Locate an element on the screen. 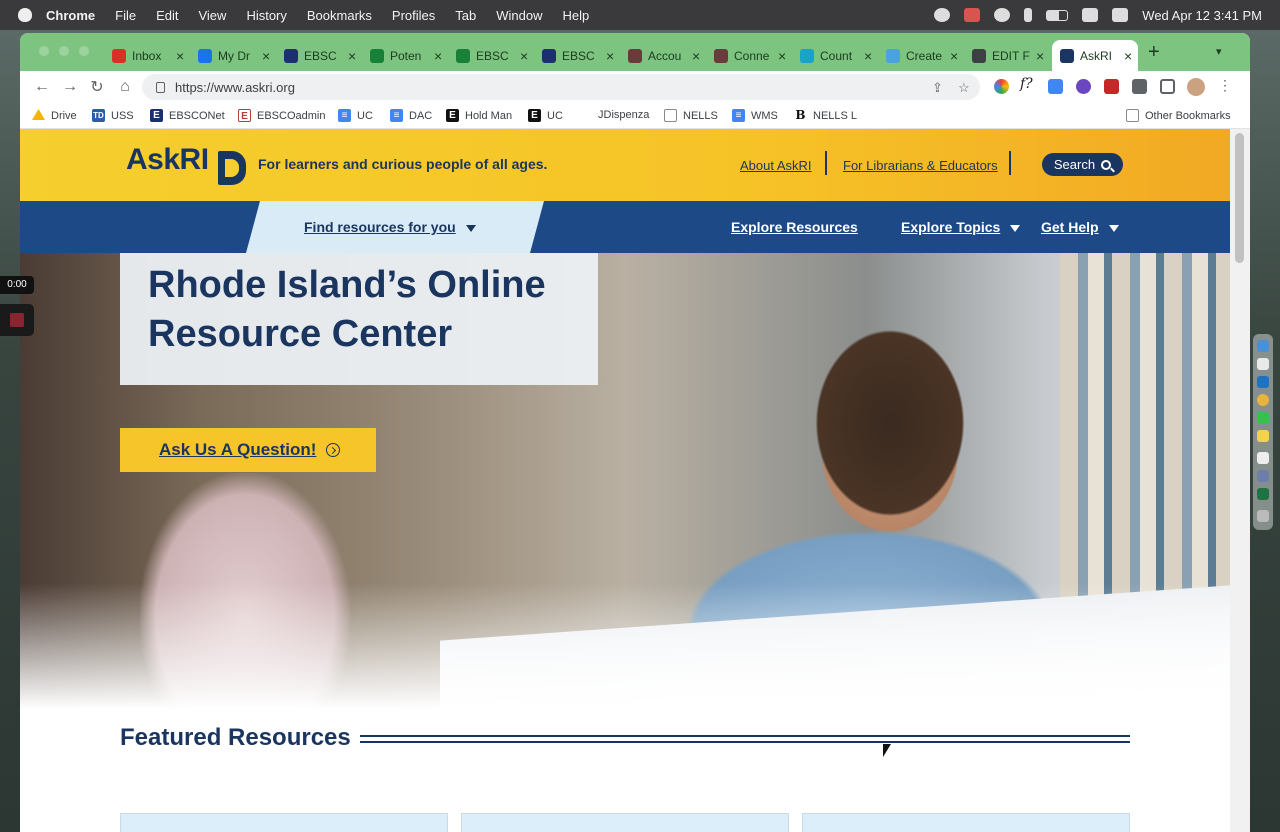 The height and width of the screenshot is (832, 1280). control-center-icon is located at coordinates (1120, 15).